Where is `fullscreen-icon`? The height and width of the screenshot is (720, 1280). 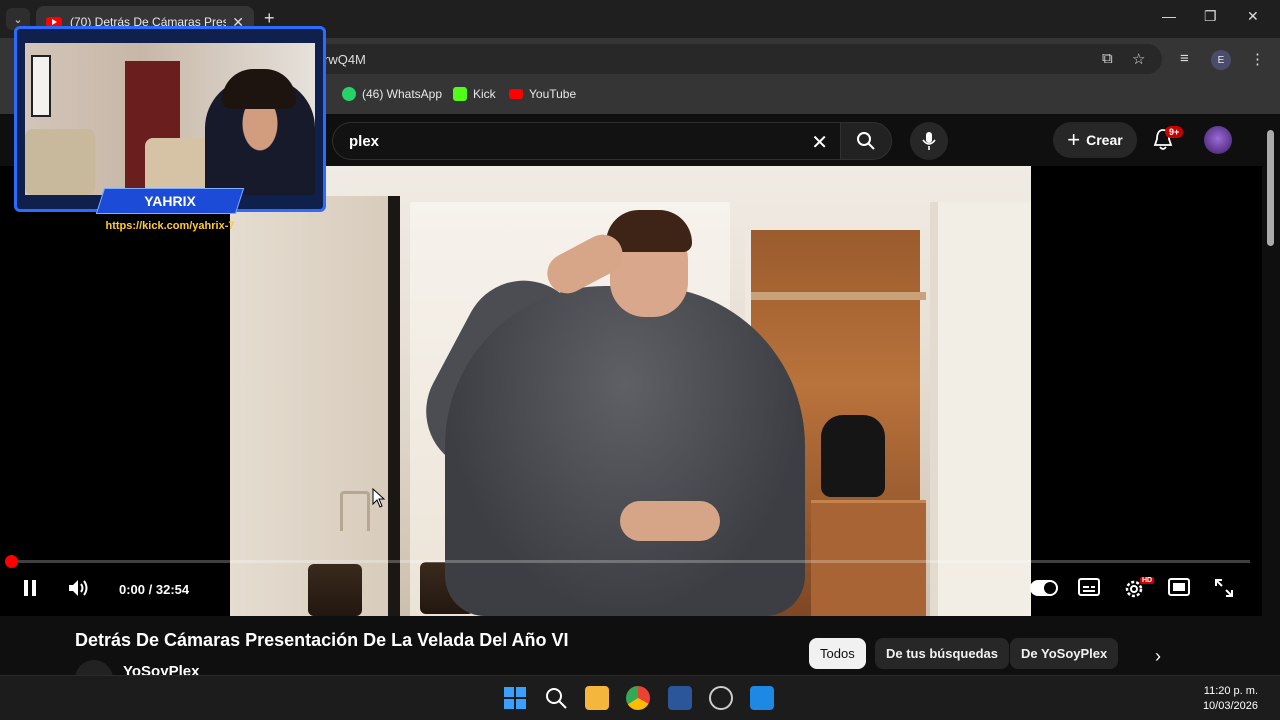
fullscreen-icon is located at coordinates (1224, 588).